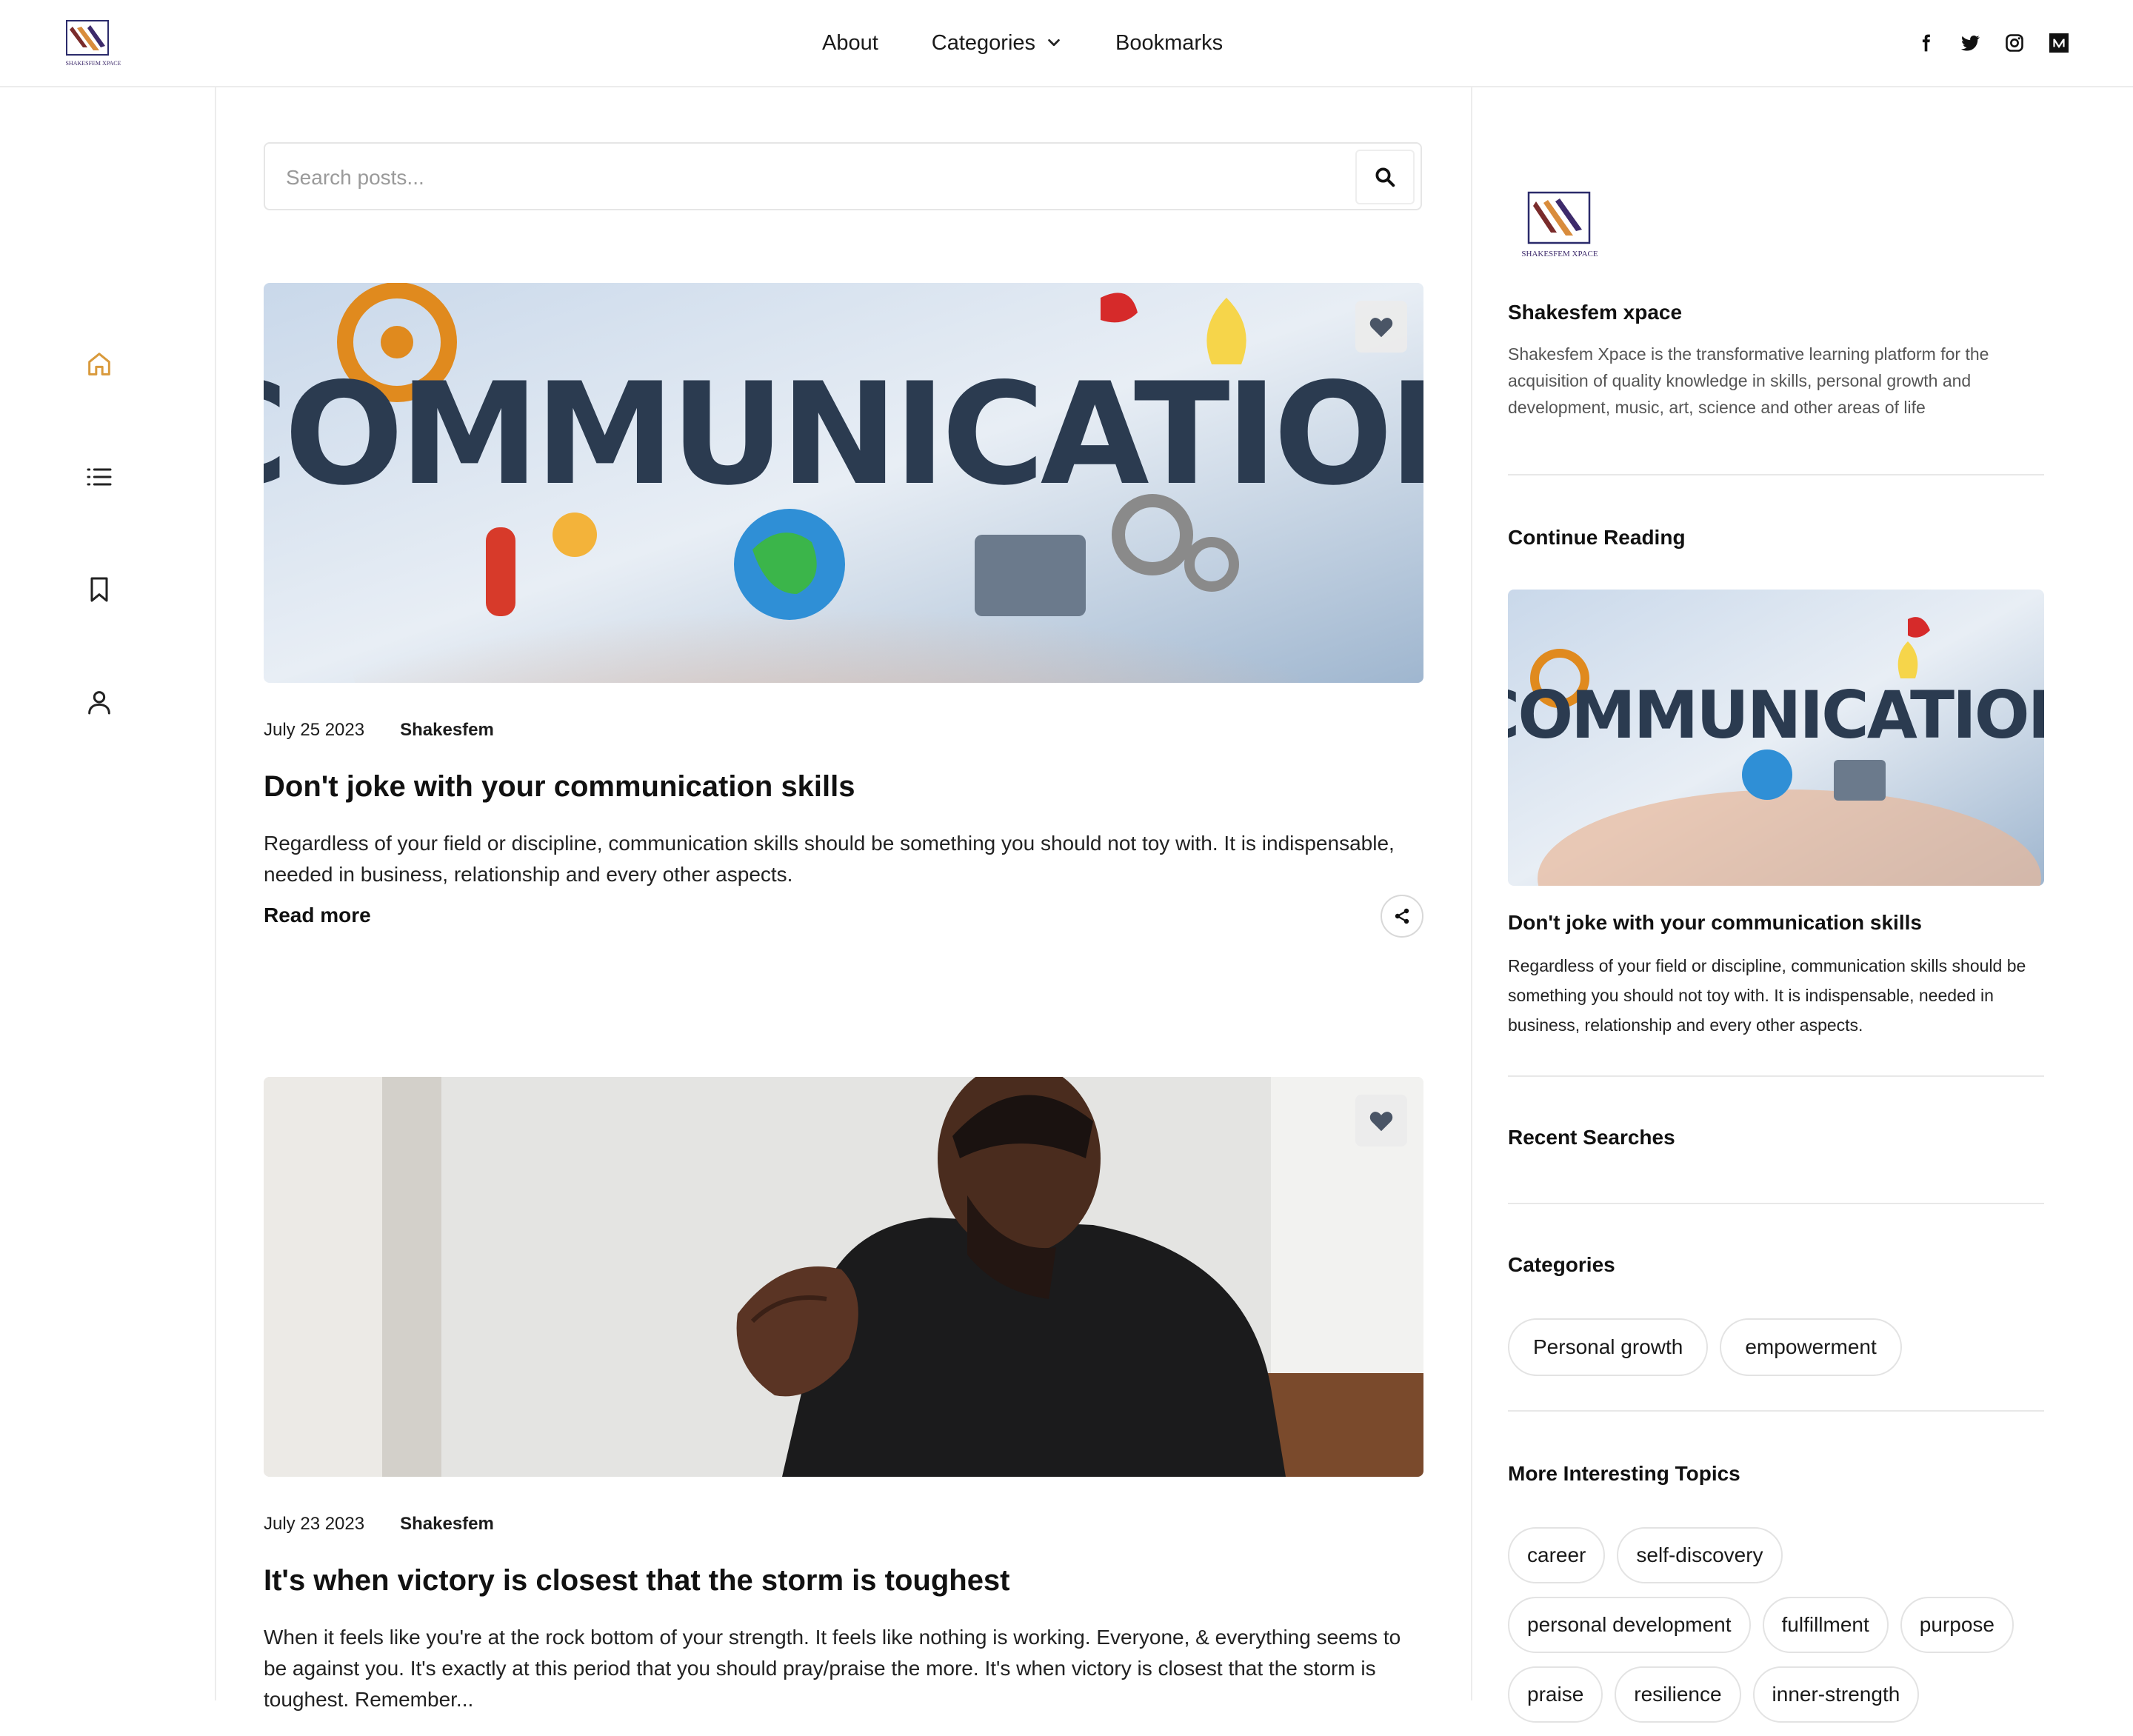 The image size is (2133, 1736). I want to click on recent-searches-heading: Recent Searches, so click(1591, 1138).